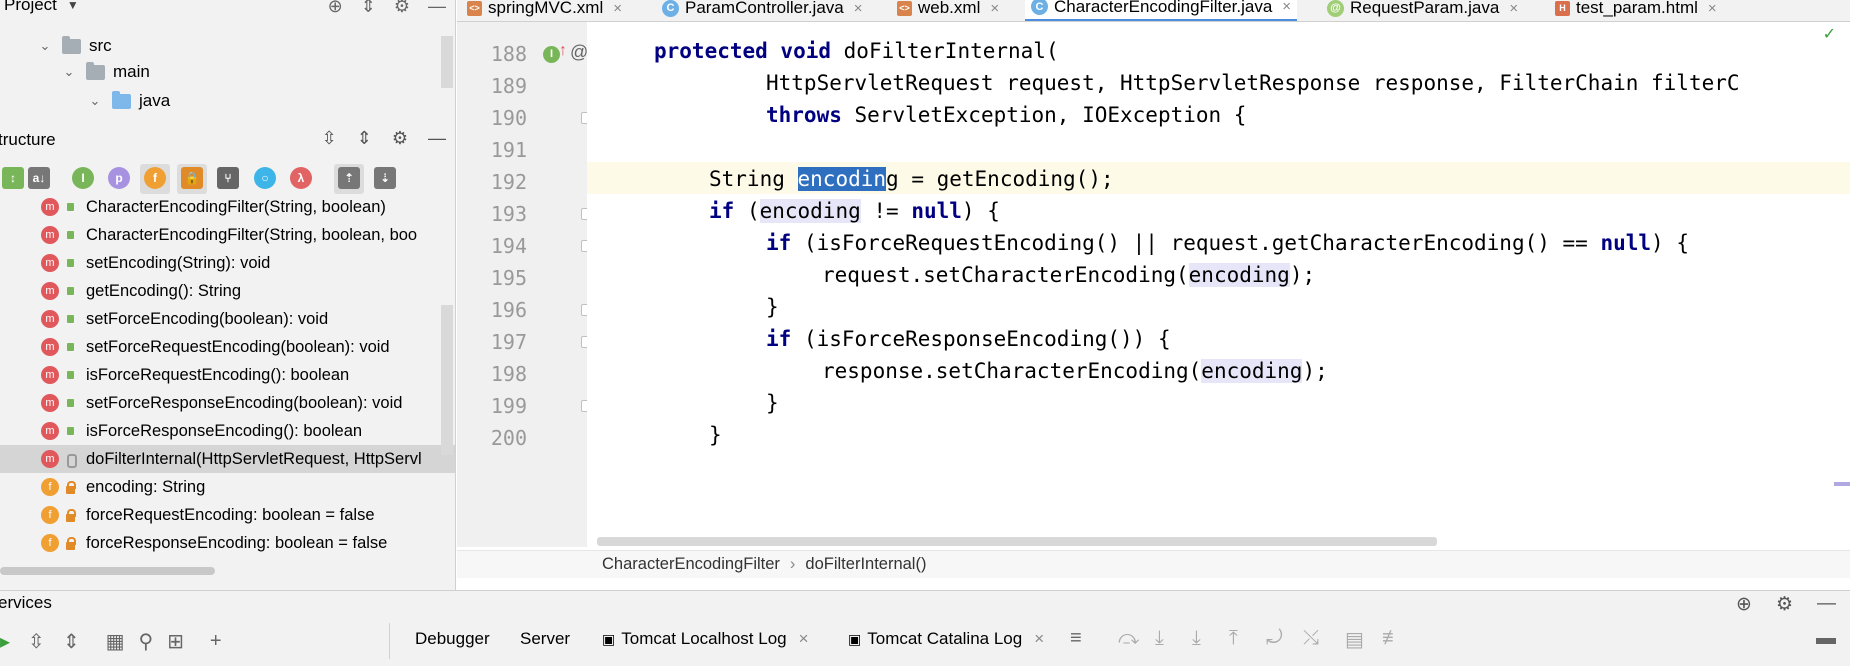  What do you see at coordinates (75, 46) in the screenshot?
I see `tree-node-src: ⌄ src` at bounding box center [75, 46].